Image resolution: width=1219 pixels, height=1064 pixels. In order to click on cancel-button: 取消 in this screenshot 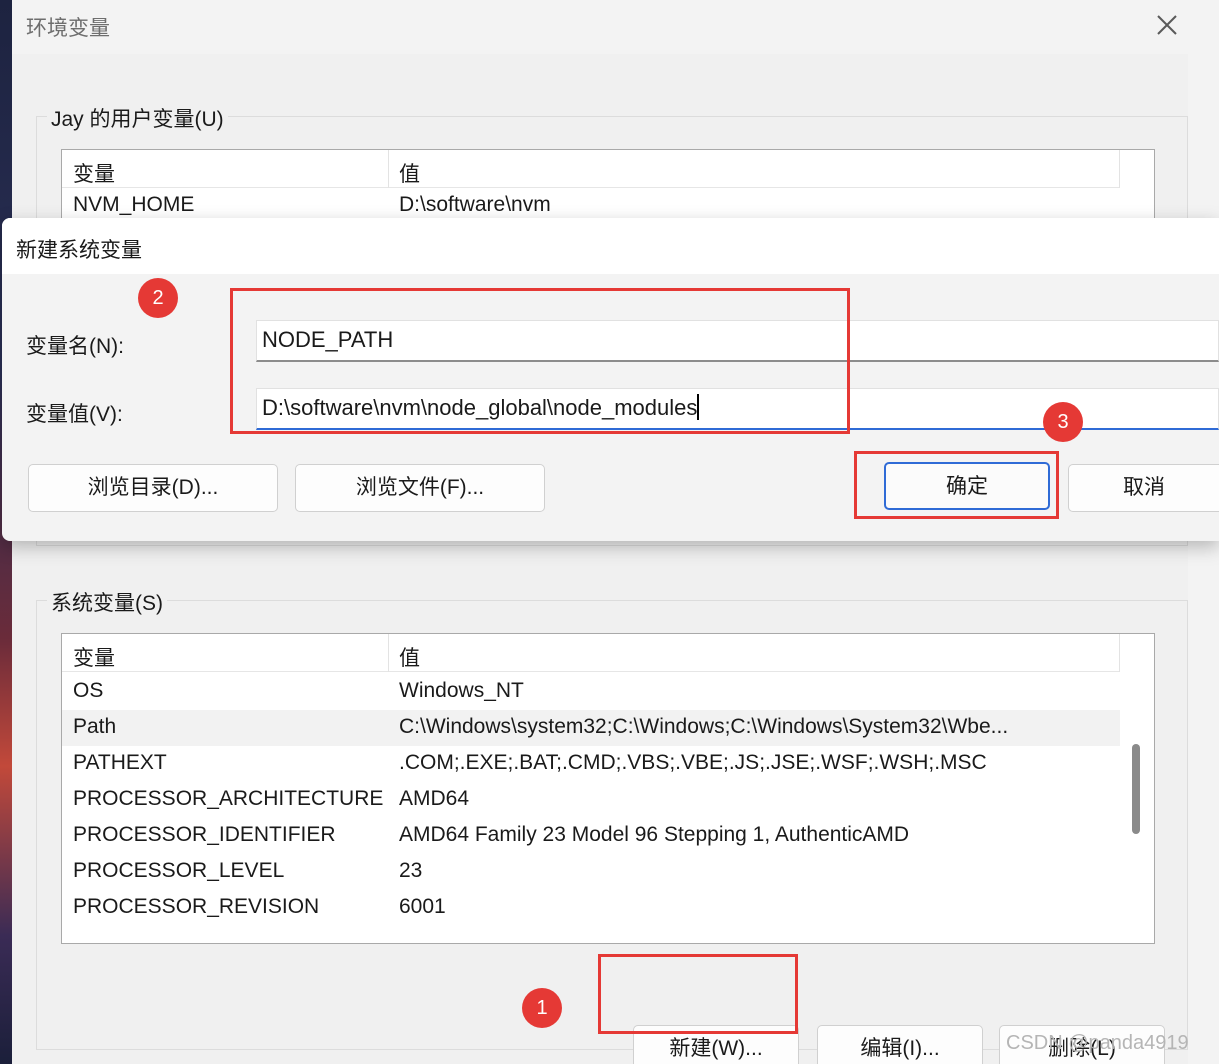, I will do `click(1143, 488)`.